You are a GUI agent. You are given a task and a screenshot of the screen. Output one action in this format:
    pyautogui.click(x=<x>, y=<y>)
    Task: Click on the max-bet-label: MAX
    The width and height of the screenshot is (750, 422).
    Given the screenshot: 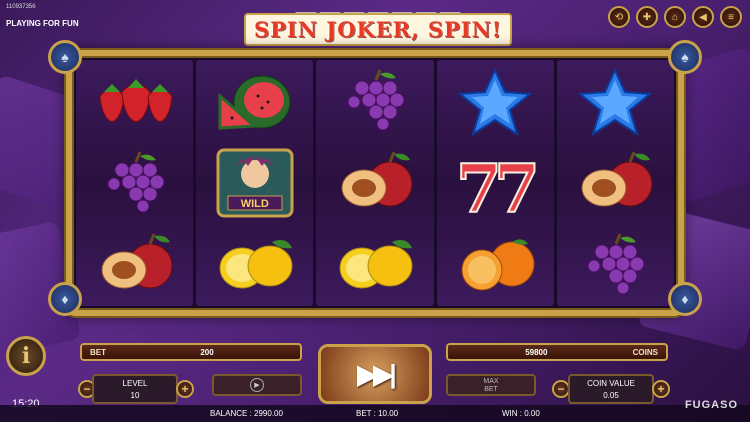 What is the action you would take?
    pyautogui.click(x=491, y=381)
    